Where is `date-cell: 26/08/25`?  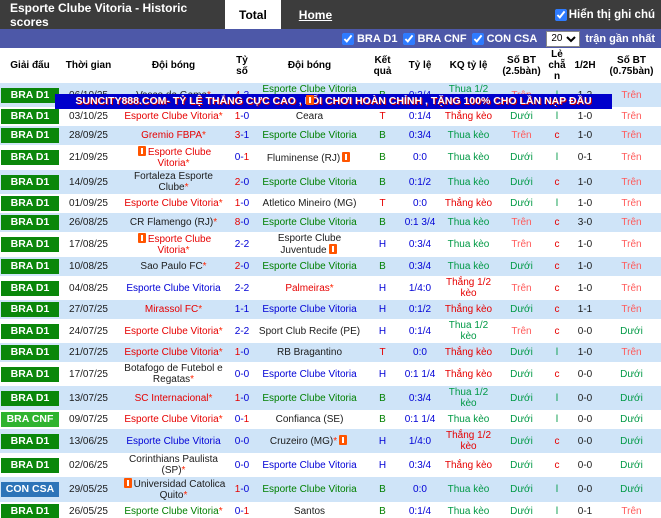
date-cell: 26/08/25 is located at coordinates (88, 222).